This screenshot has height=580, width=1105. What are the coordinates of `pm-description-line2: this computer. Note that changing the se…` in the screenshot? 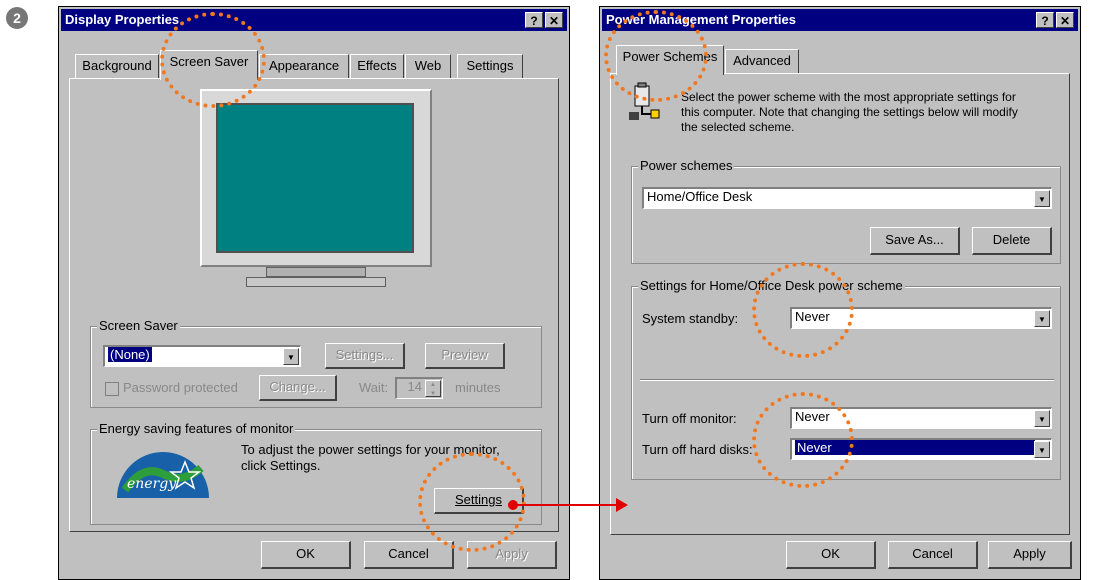 It's located at (849, 112).